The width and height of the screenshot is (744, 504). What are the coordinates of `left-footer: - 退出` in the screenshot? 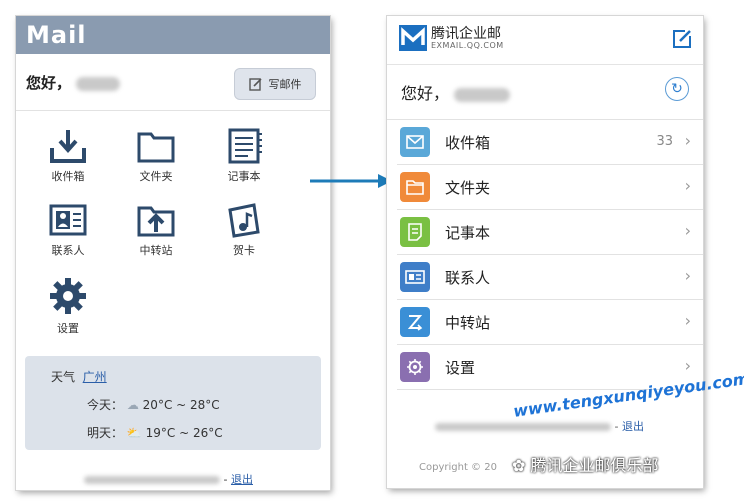 It's located at (168, 479).